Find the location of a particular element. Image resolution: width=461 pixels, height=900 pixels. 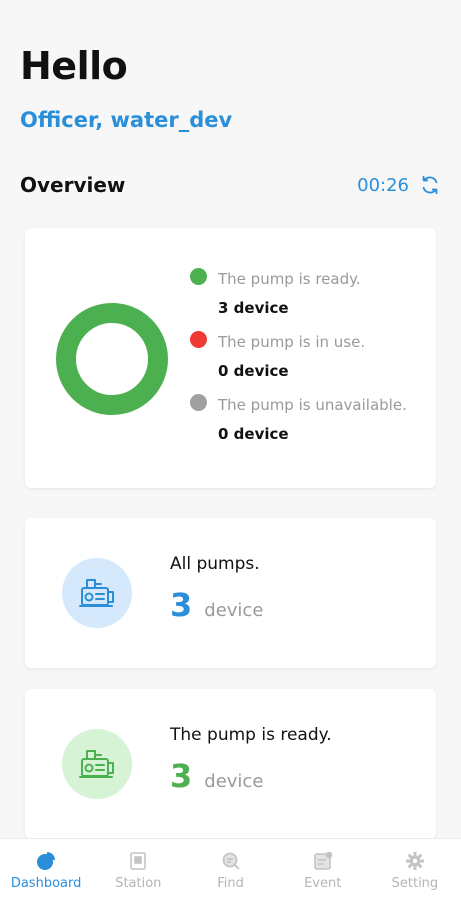

bottom-nav: Dashboard Station Find Event Setting is located at coordinates (230, 869).